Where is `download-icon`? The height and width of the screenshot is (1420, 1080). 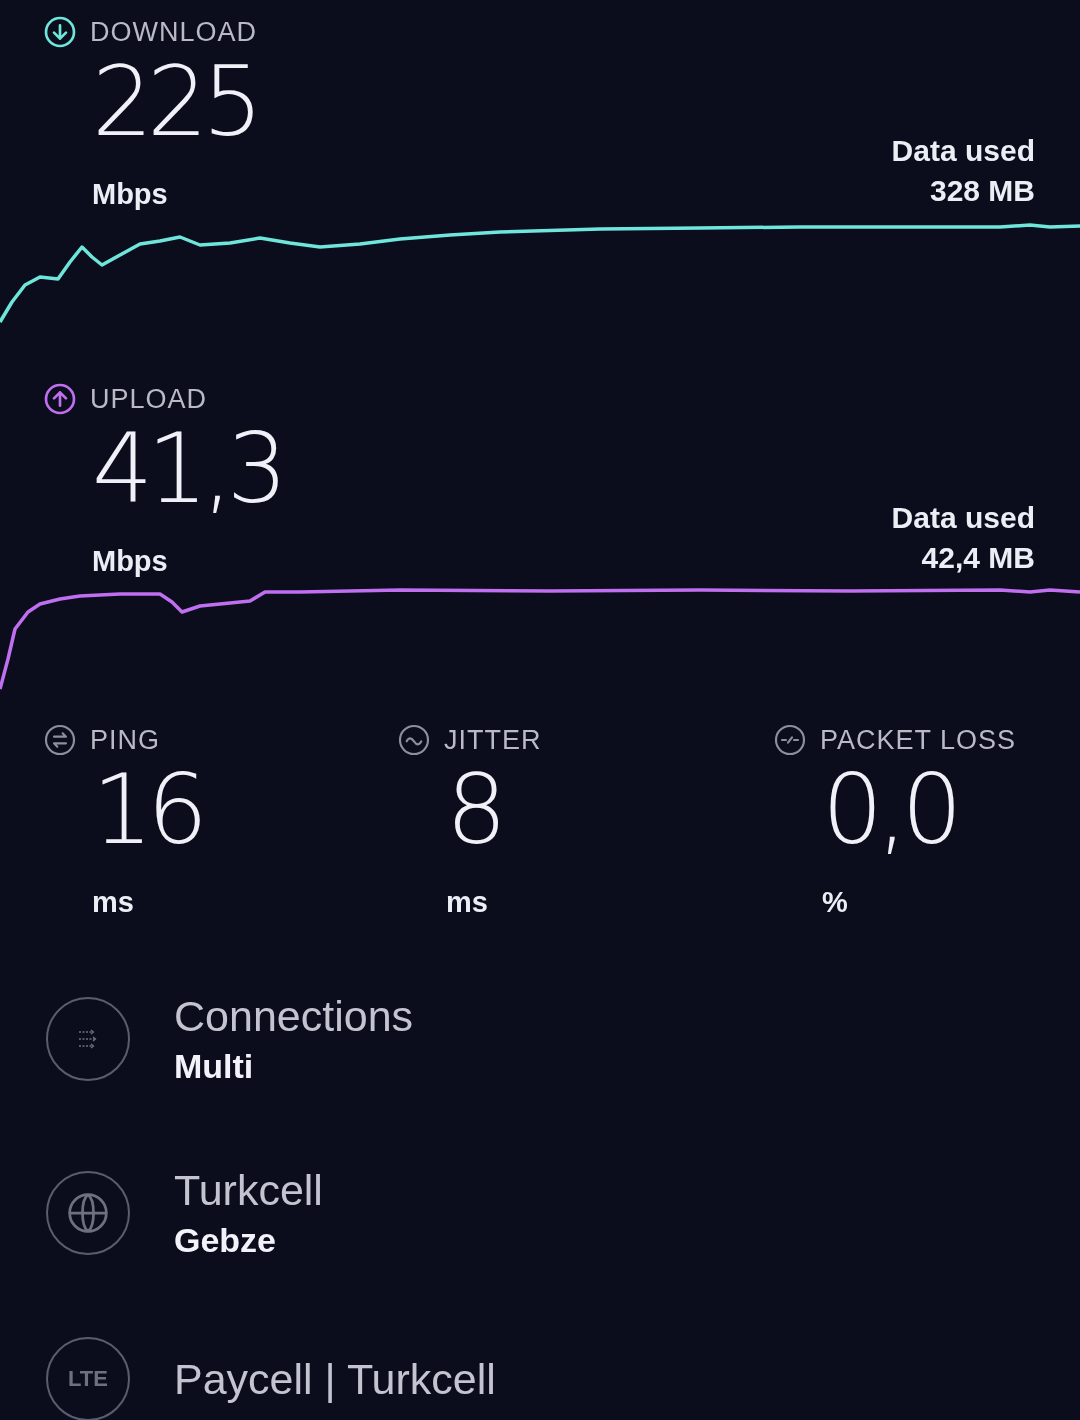
download-icon is located at coordinates (60, 32).